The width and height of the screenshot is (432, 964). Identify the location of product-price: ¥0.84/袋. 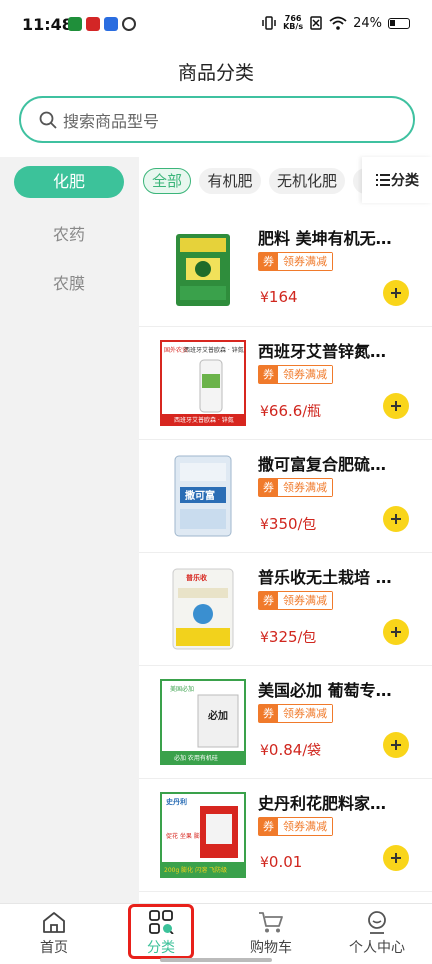
(291, 750).